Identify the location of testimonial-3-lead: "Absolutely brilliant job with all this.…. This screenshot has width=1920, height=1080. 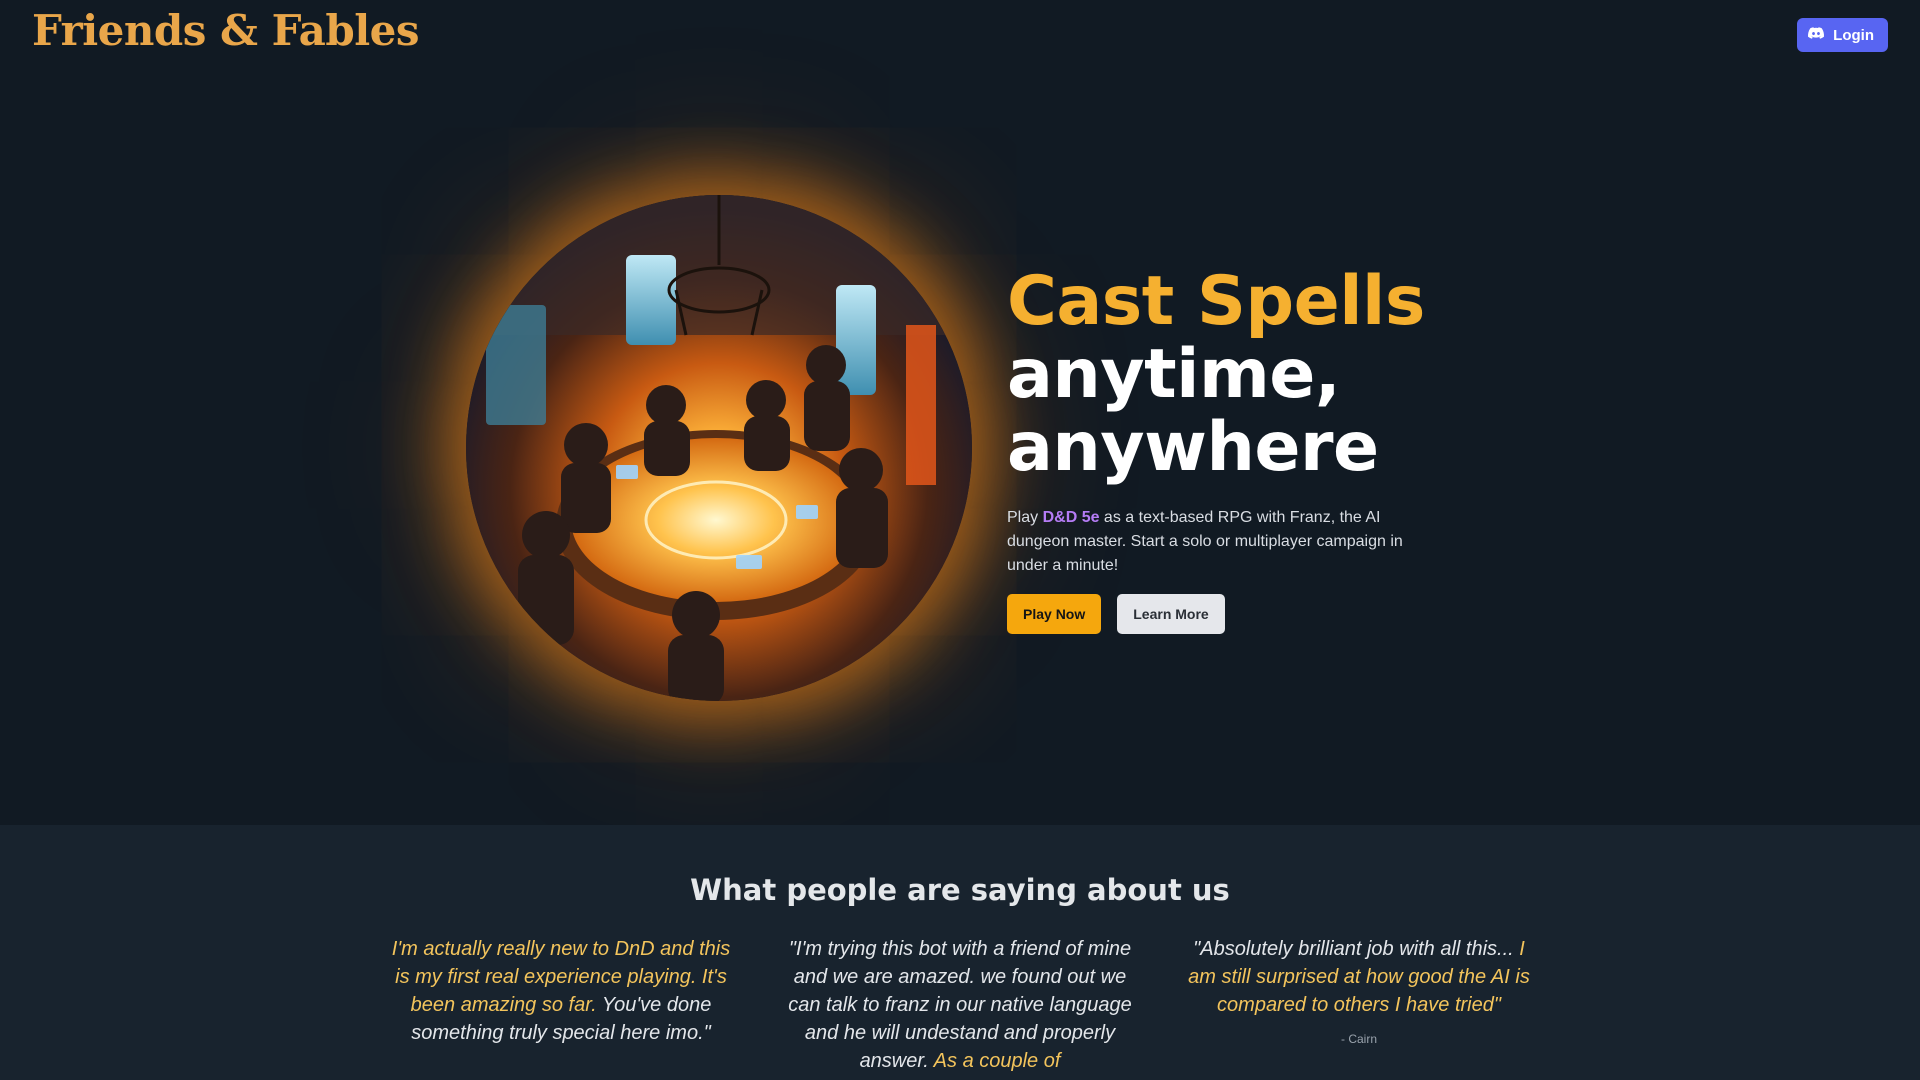
(1353, 949).